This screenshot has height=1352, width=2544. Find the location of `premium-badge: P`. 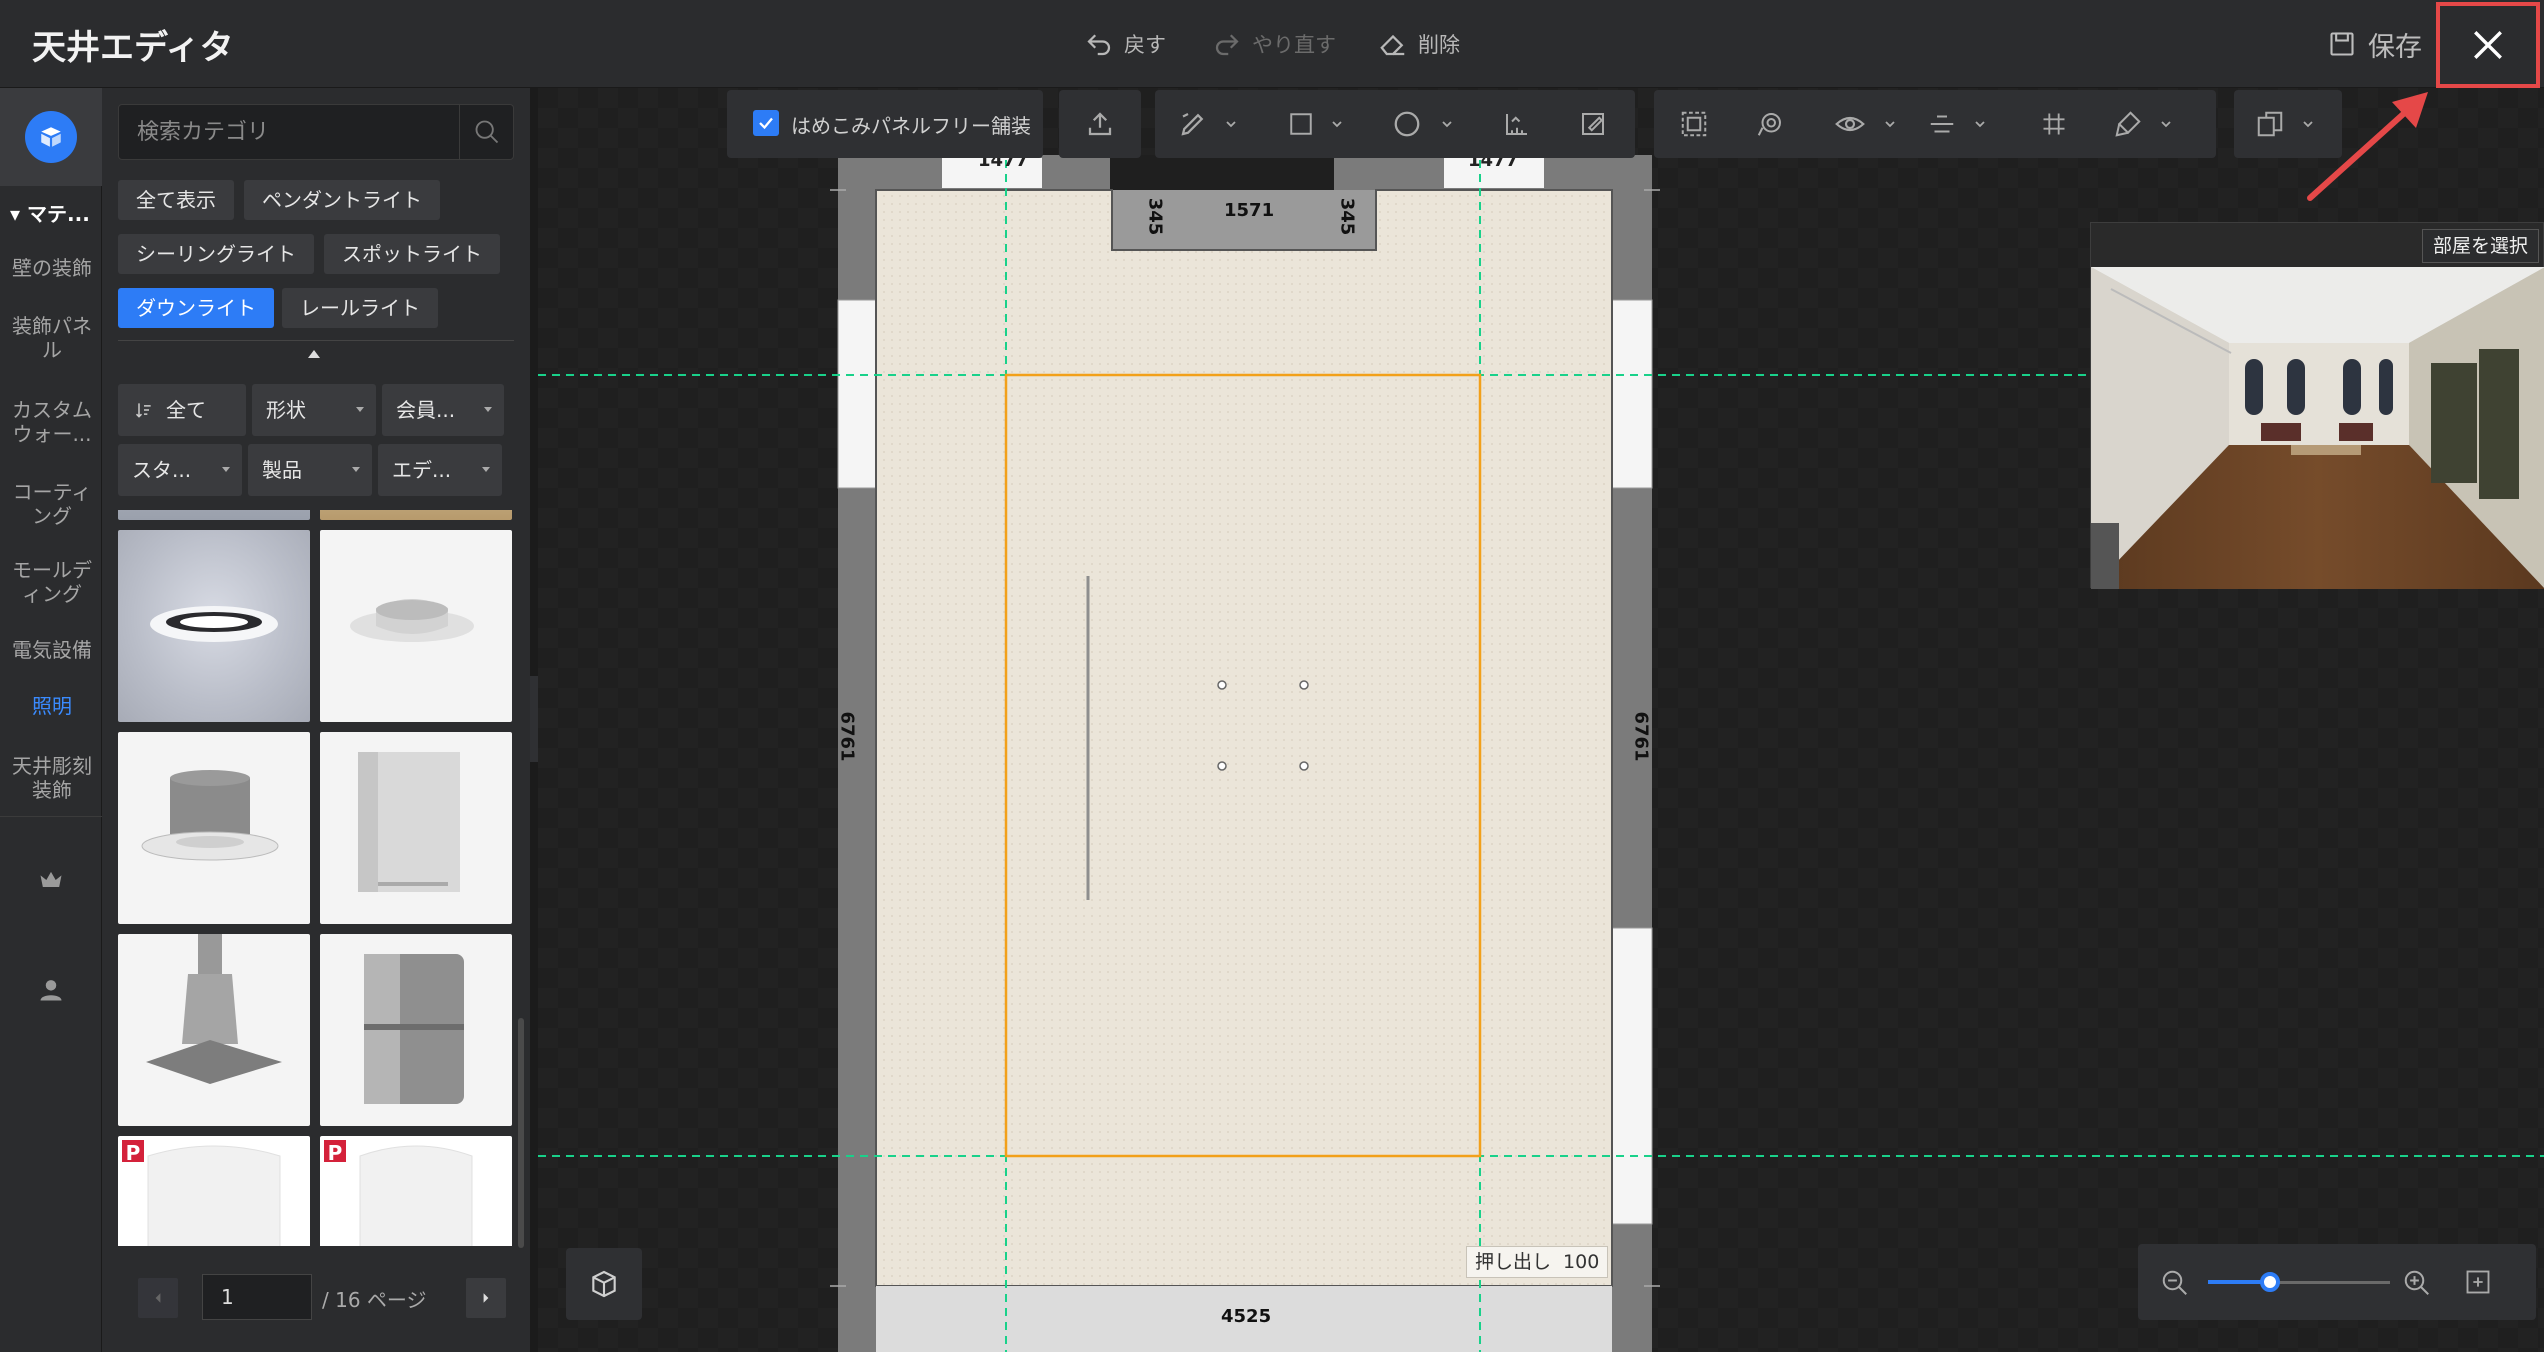

premium-badge: P is located at coordinates (335, 1151).